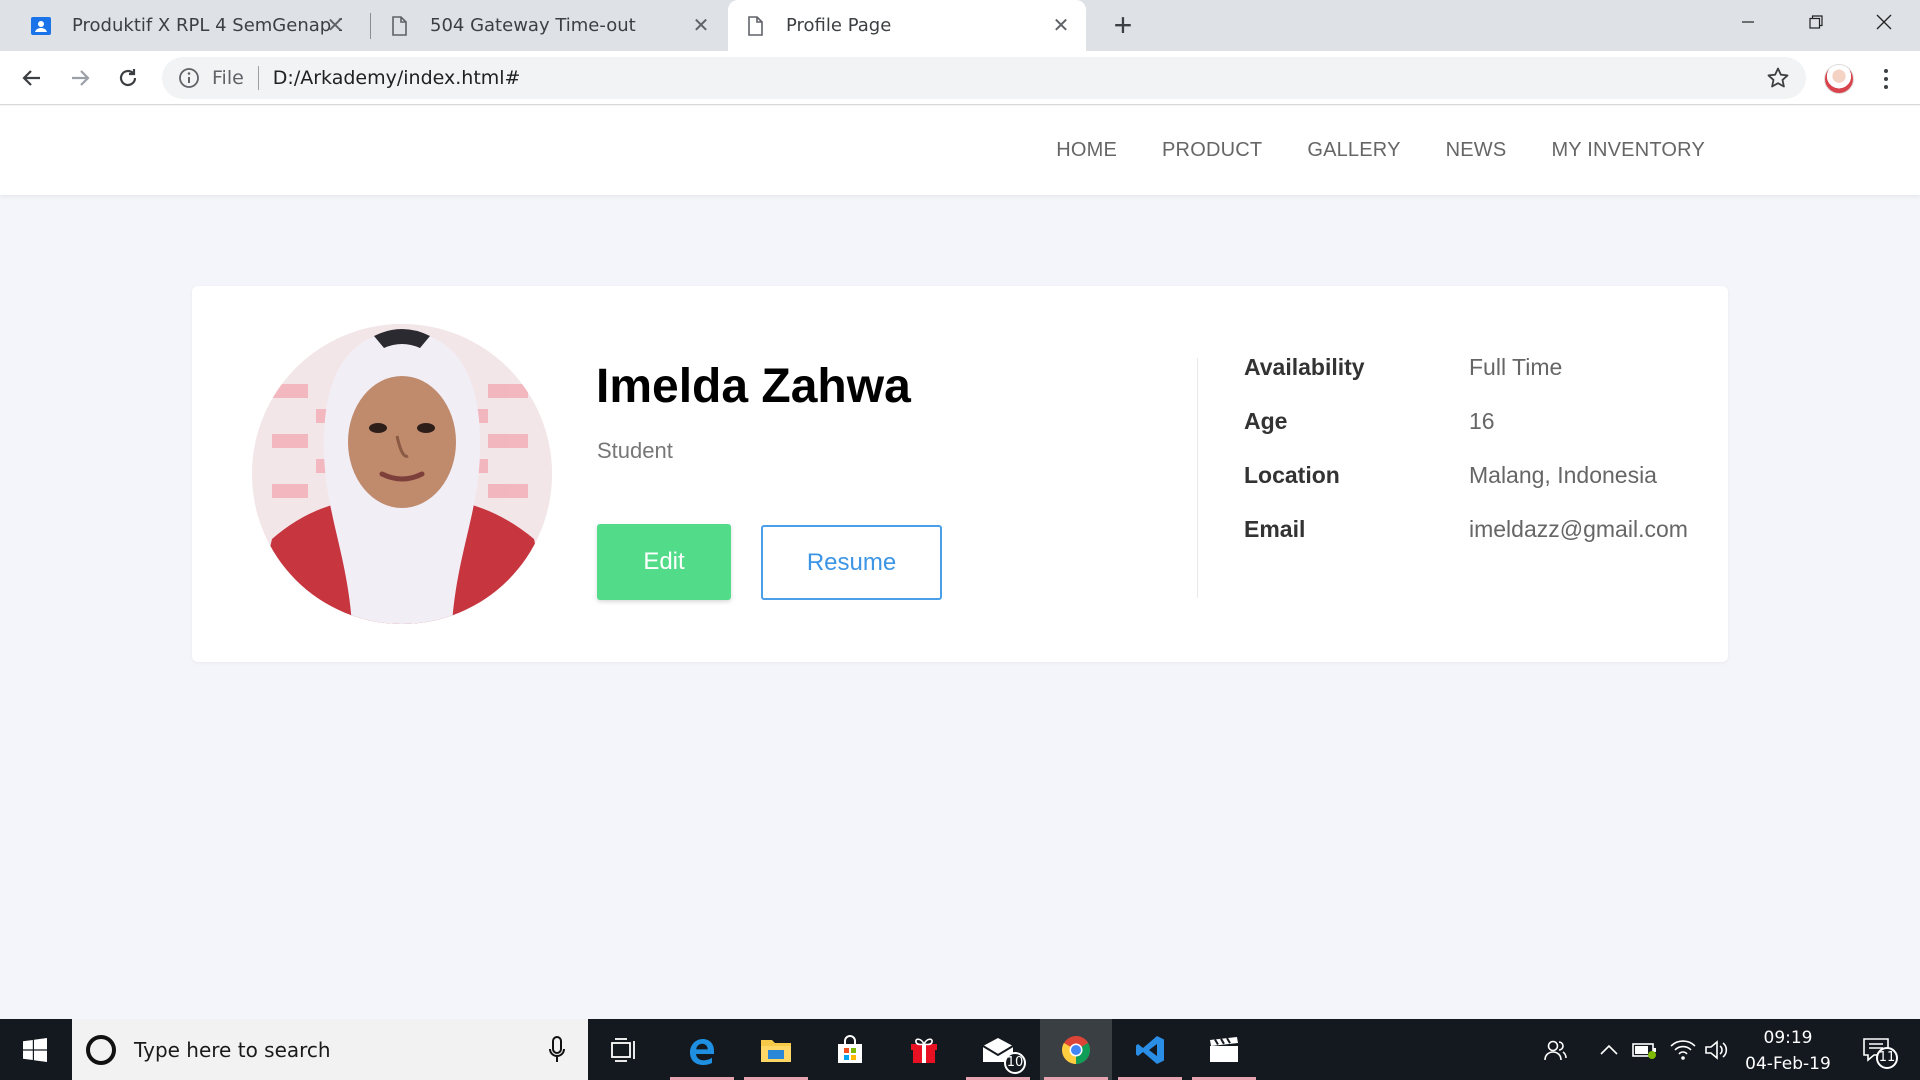 This screenshot has height=1080, width=1920. What do you see at coordinates (232, 1049) in the screenshot?
I see `search-placeholder: Type here to search` at bounding box center [232, 1049].